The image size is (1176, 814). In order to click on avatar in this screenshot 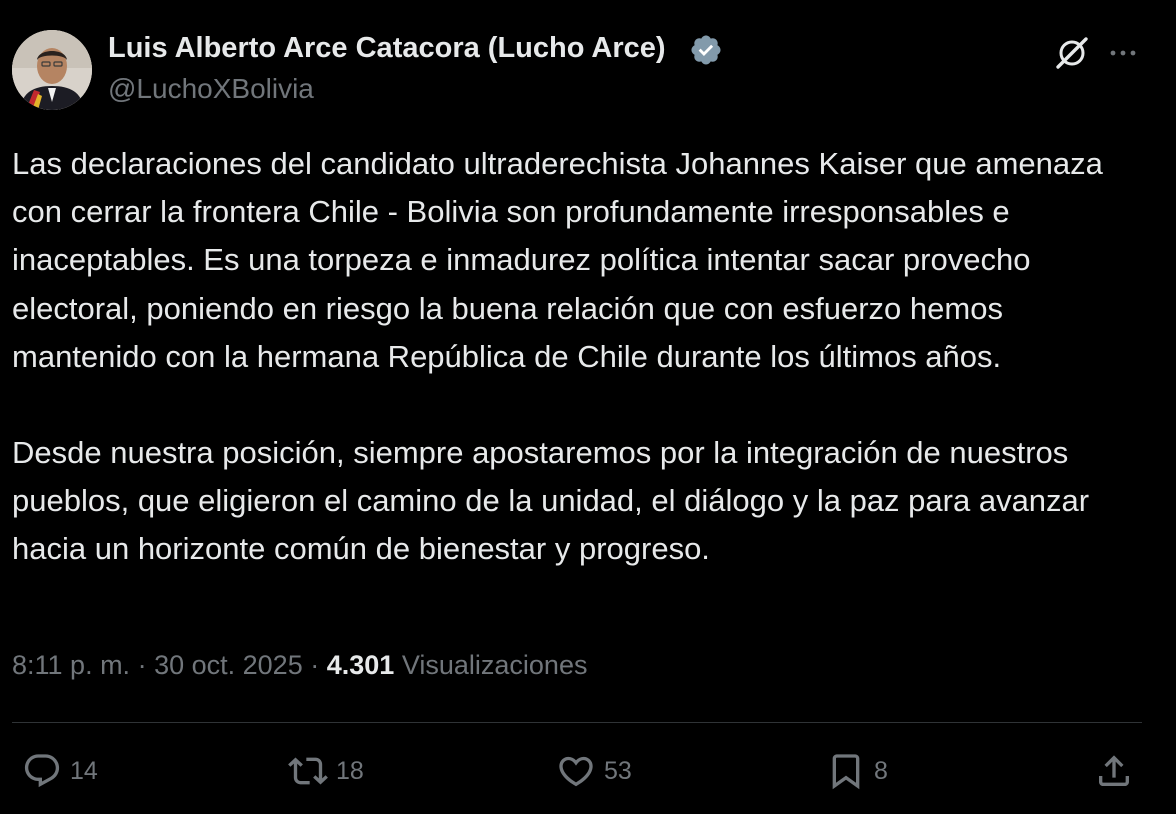, I will do `click(52, 70)`.